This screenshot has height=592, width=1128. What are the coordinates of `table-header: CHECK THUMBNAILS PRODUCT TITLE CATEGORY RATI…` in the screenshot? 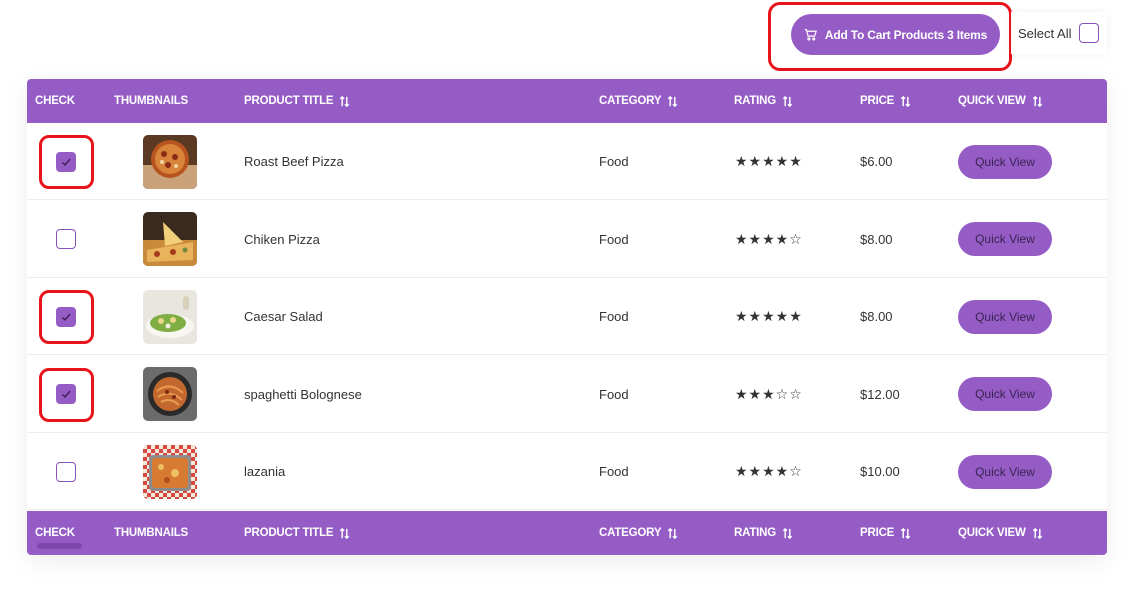 It's located at (567, 101).